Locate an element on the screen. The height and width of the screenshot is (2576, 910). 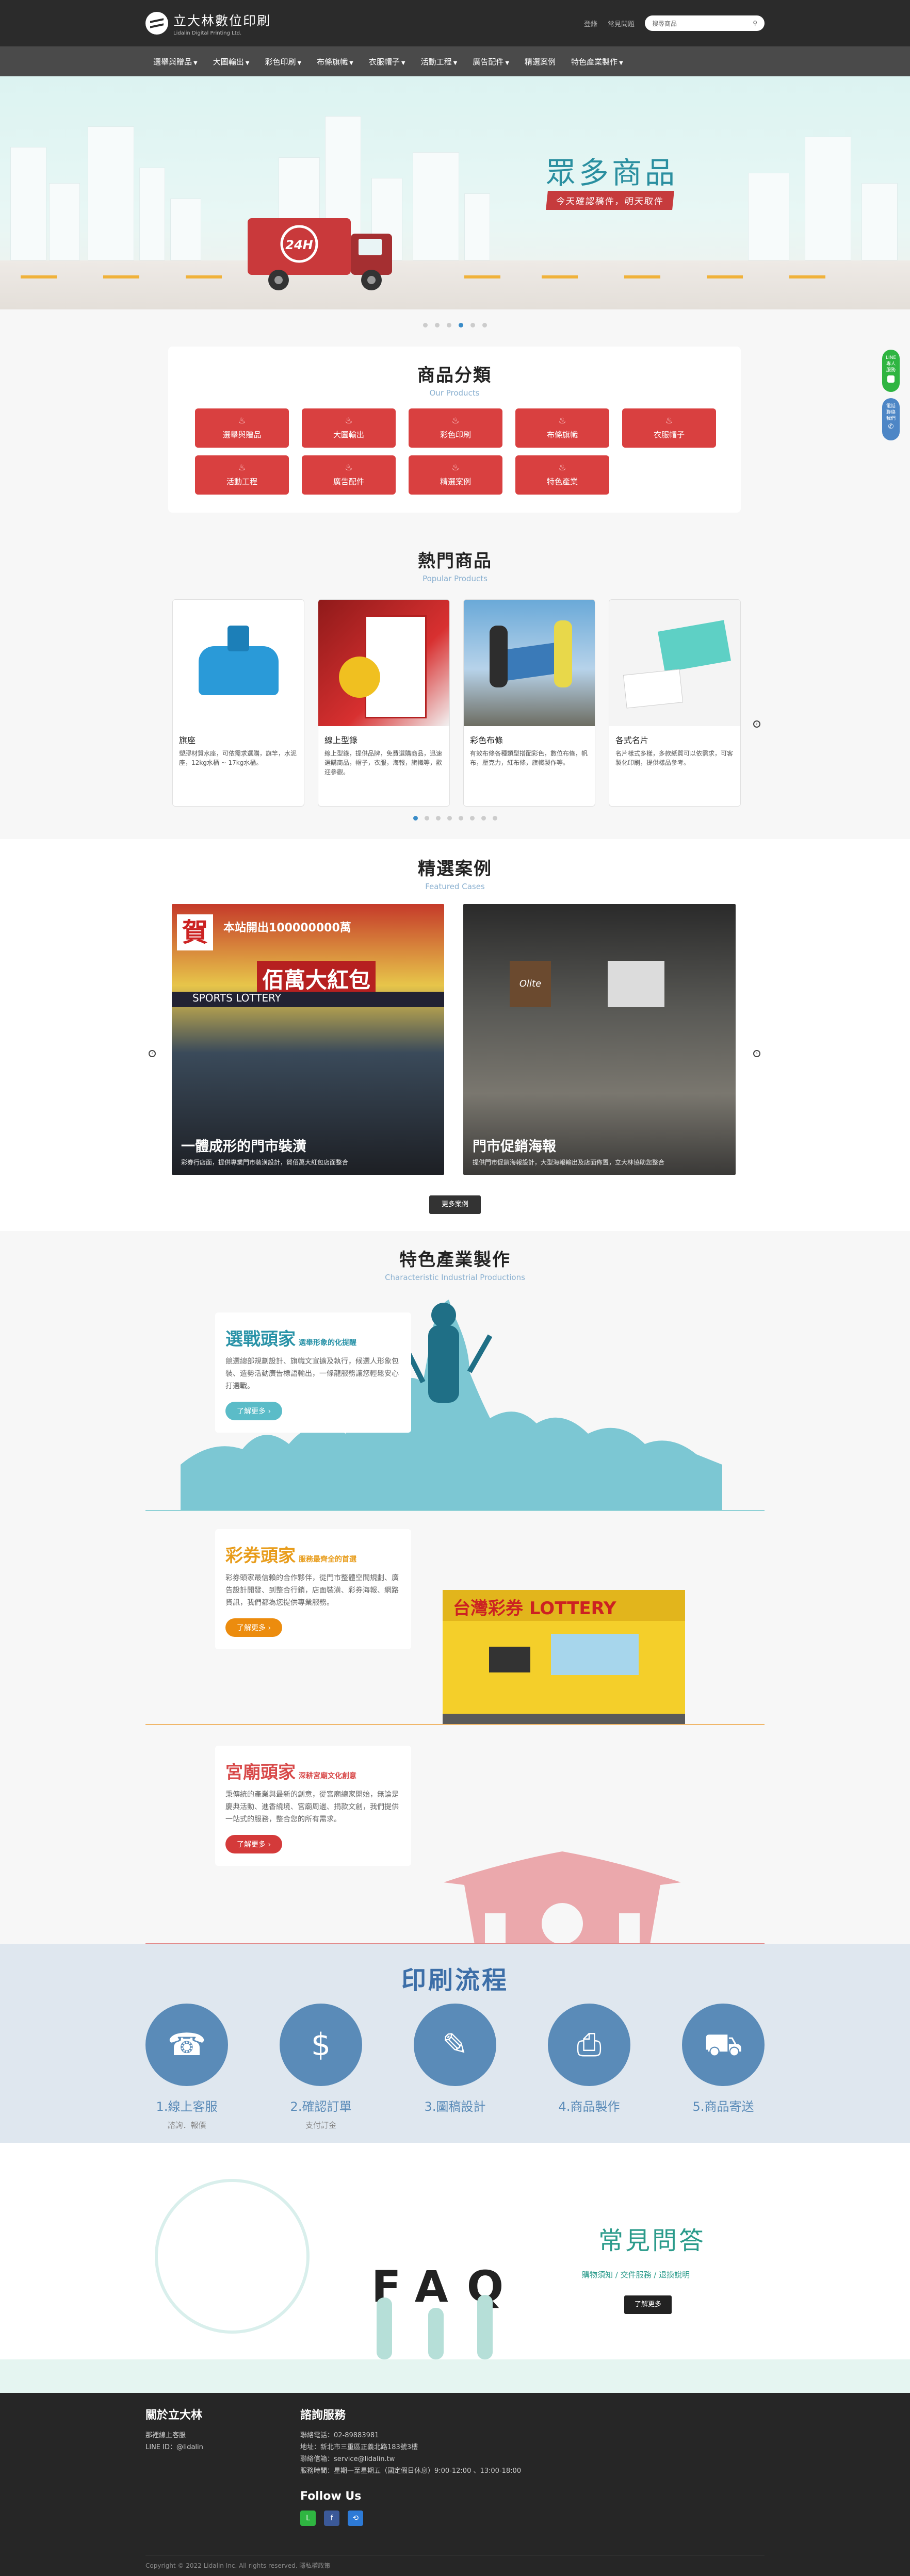
nav-item-banners: 布條旗幟 ▼ is located at coordinates (335, 61).